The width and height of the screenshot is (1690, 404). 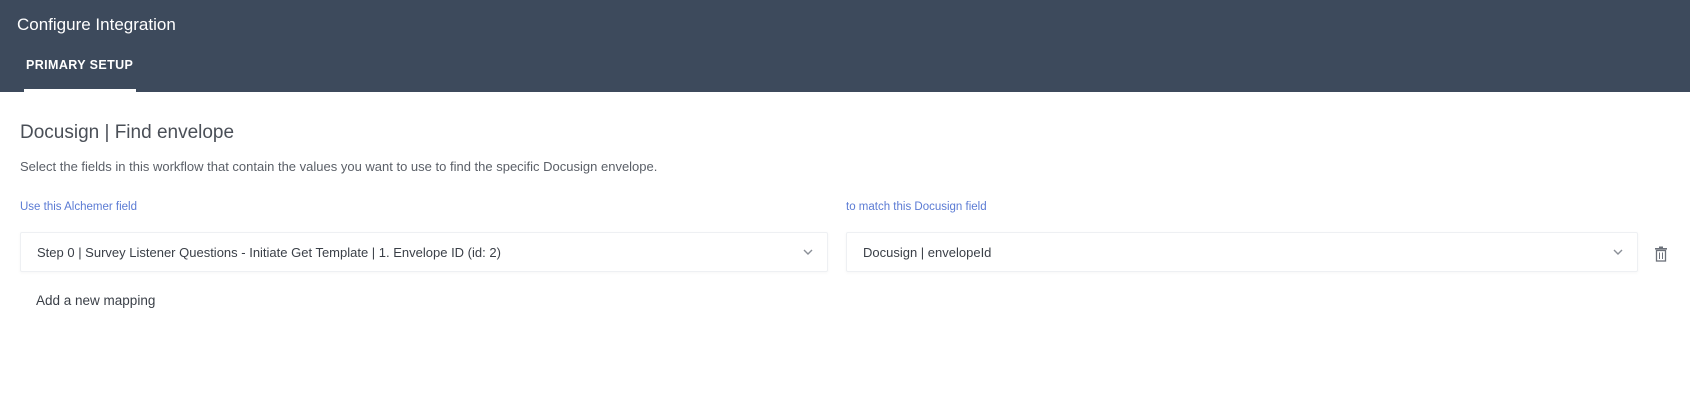 What do you see at coordinates (1661, 254) in the screenshot?
I see `trash-icon` at bounding box center [1661, 254].